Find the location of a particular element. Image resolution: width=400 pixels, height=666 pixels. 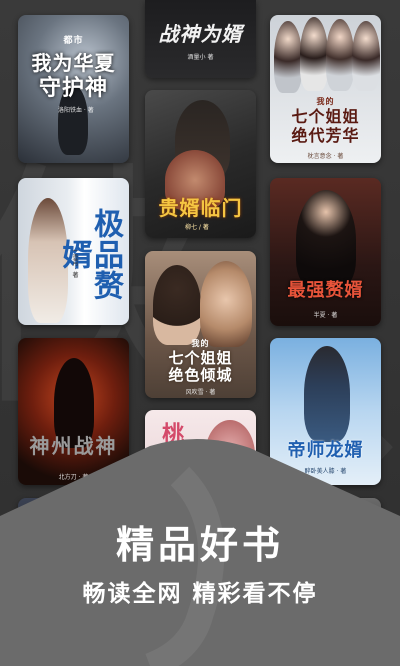

book-title-line2: 守护神 is located at coordinates (73, 88).